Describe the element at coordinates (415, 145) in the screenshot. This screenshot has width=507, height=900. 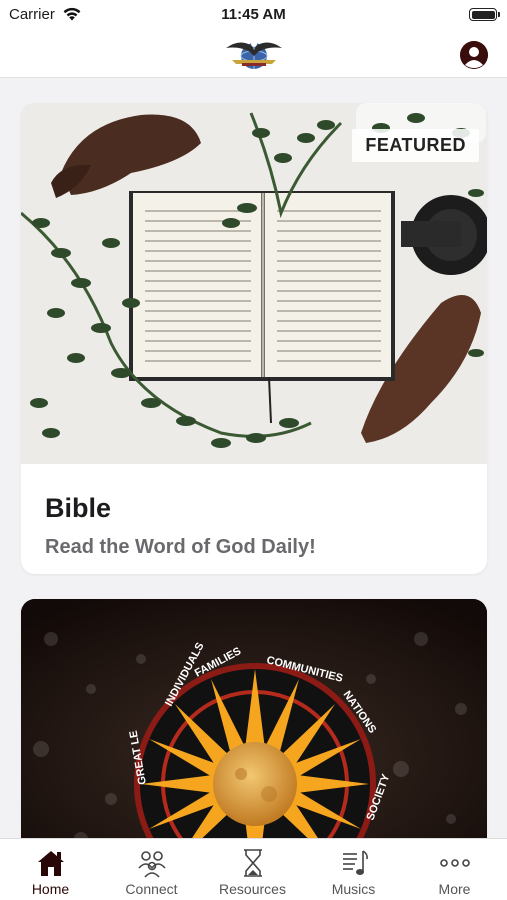
I see `featured-badge: FEATURED` at that location.